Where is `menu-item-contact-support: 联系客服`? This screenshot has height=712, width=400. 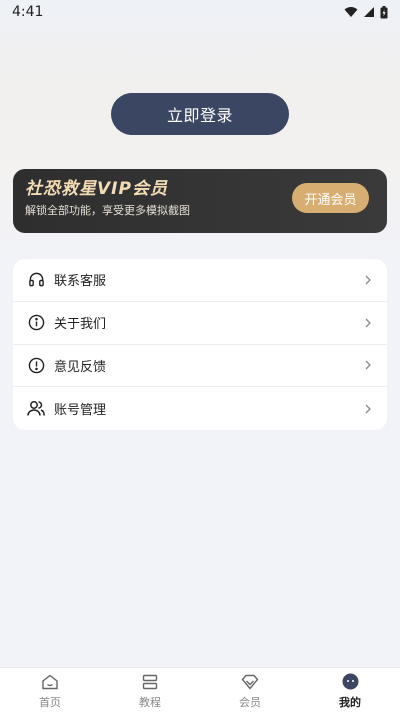 menu-item-contact-support: 联系客服 is located at coordinates (200, 280).